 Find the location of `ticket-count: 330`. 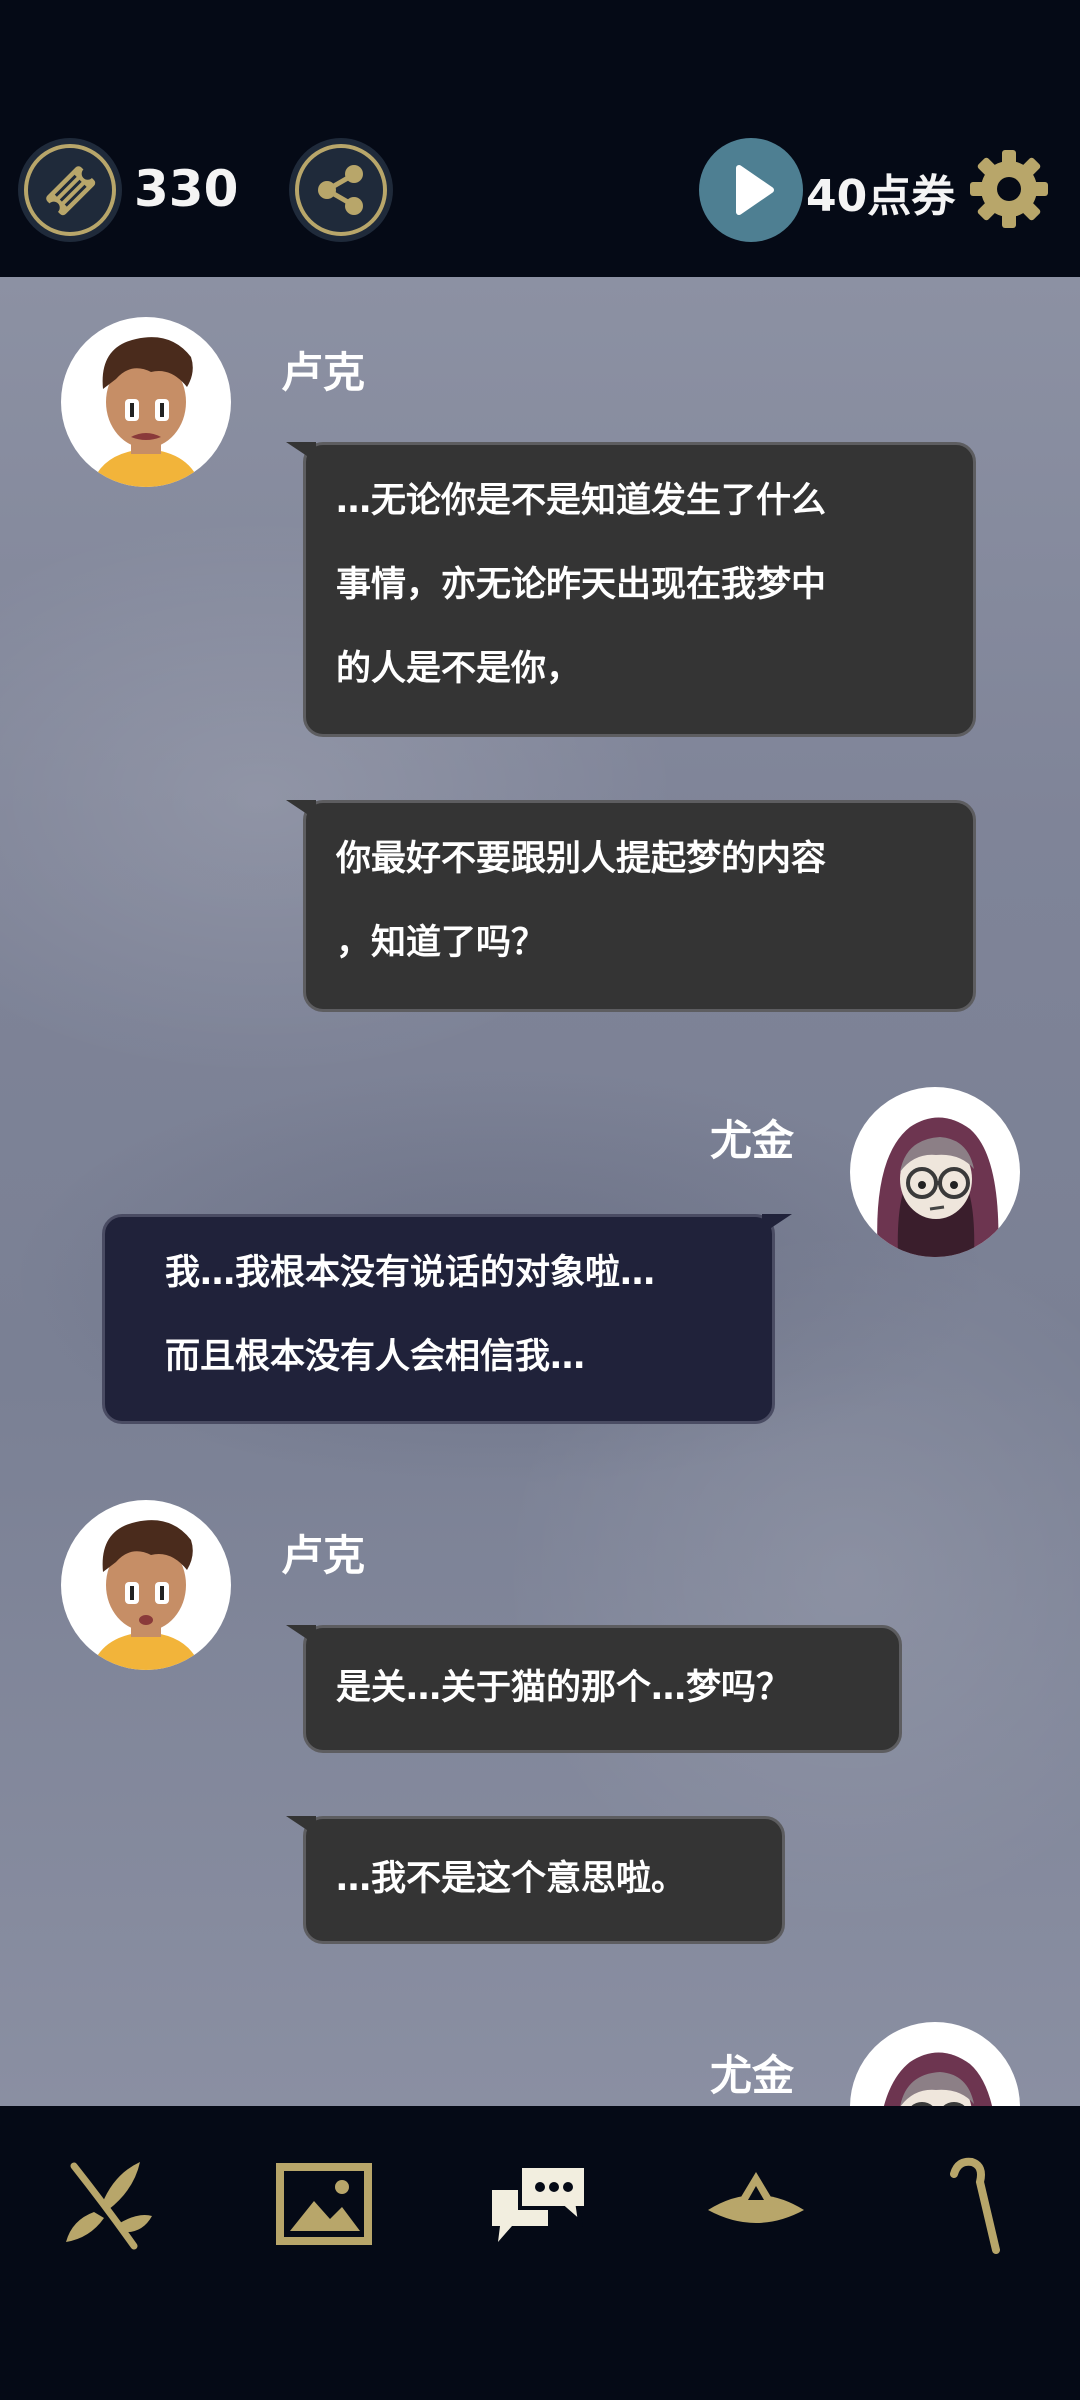

ticket-count: 330 is located at coordinates (186, 189).